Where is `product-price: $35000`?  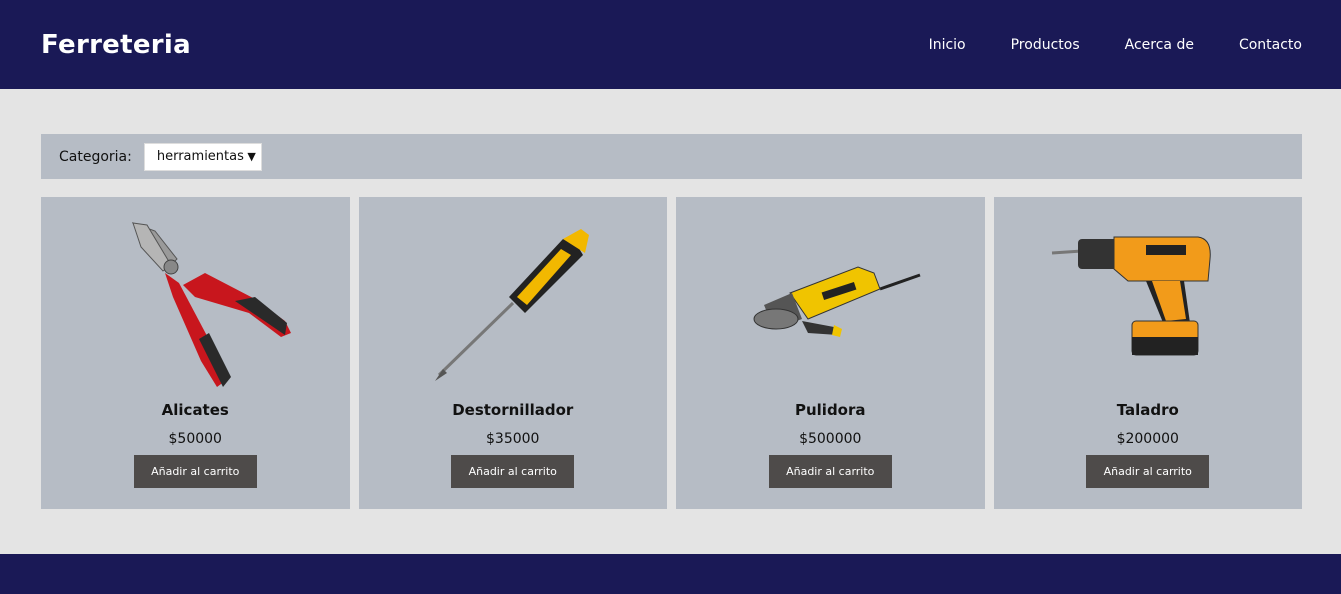
product-price: $35000 is located at coordinates (513, 439).